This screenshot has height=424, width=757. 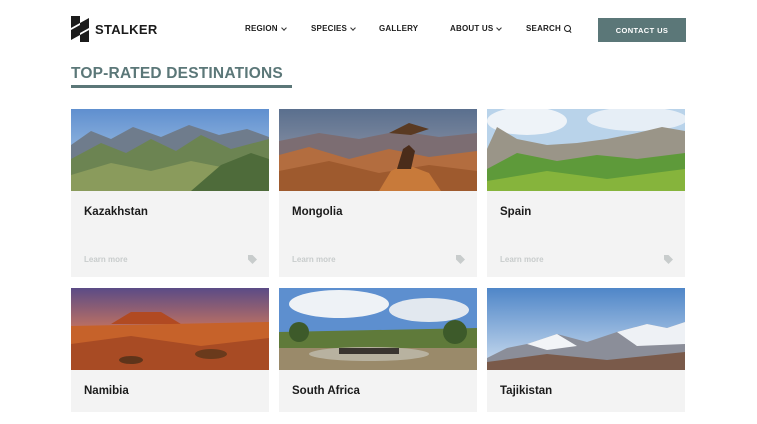 What do you see at coordinates (543, 28) in the screenshot?
I see `search-label: SEARCH` at bounding box center [543, 28].